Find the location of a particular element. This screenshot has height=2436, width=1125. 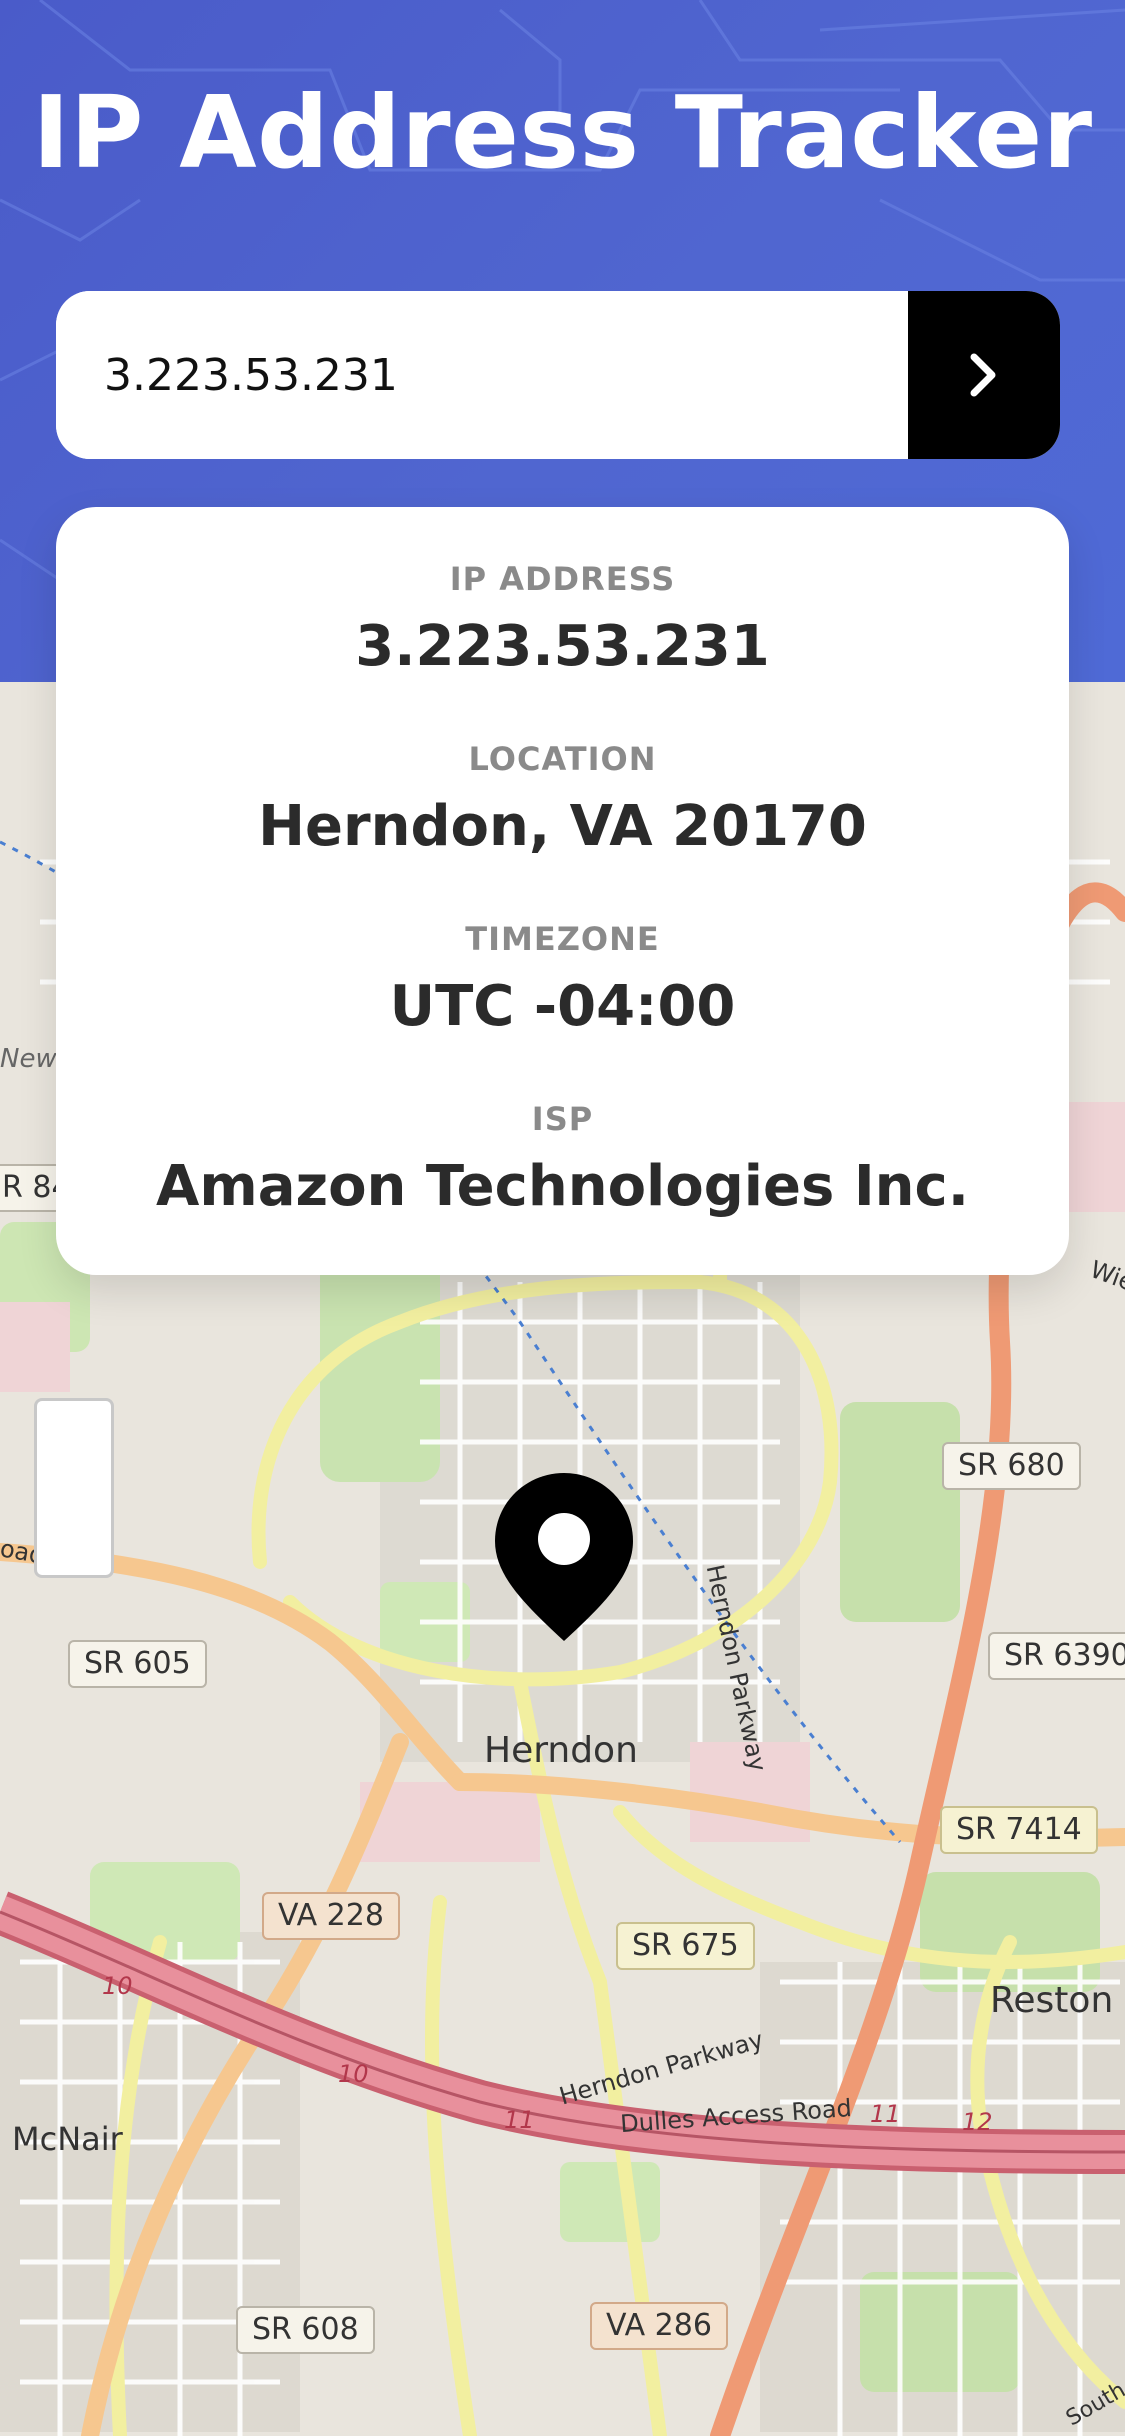

location-pin-icon is located at coordinates (564, 1557).